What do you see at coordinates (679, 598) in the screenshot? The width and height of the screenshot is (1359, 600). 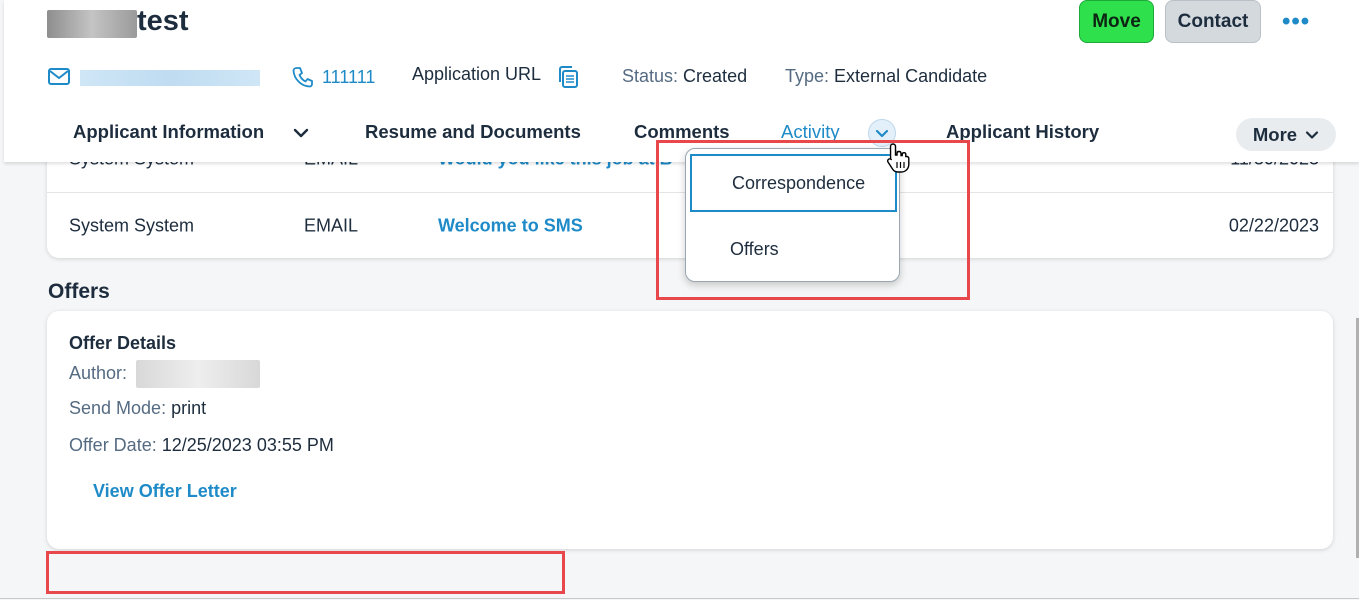 I see `divider` at bounding box center [679, 598].